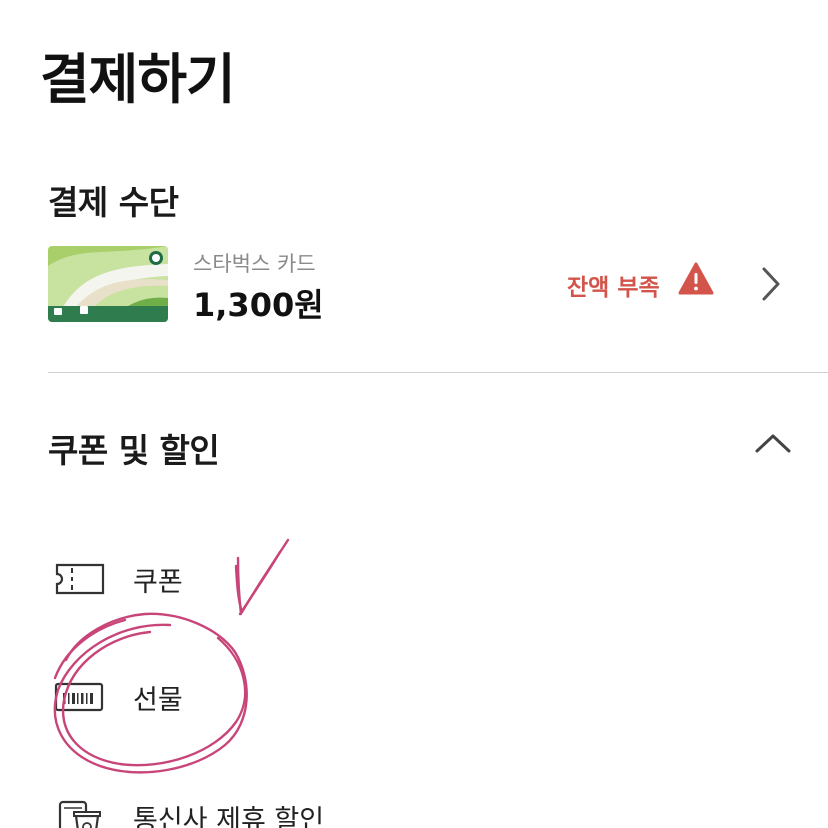  Describe the element at coordinates (108, 284) in the screenshot. I see `starbucks-card-image` at that location.